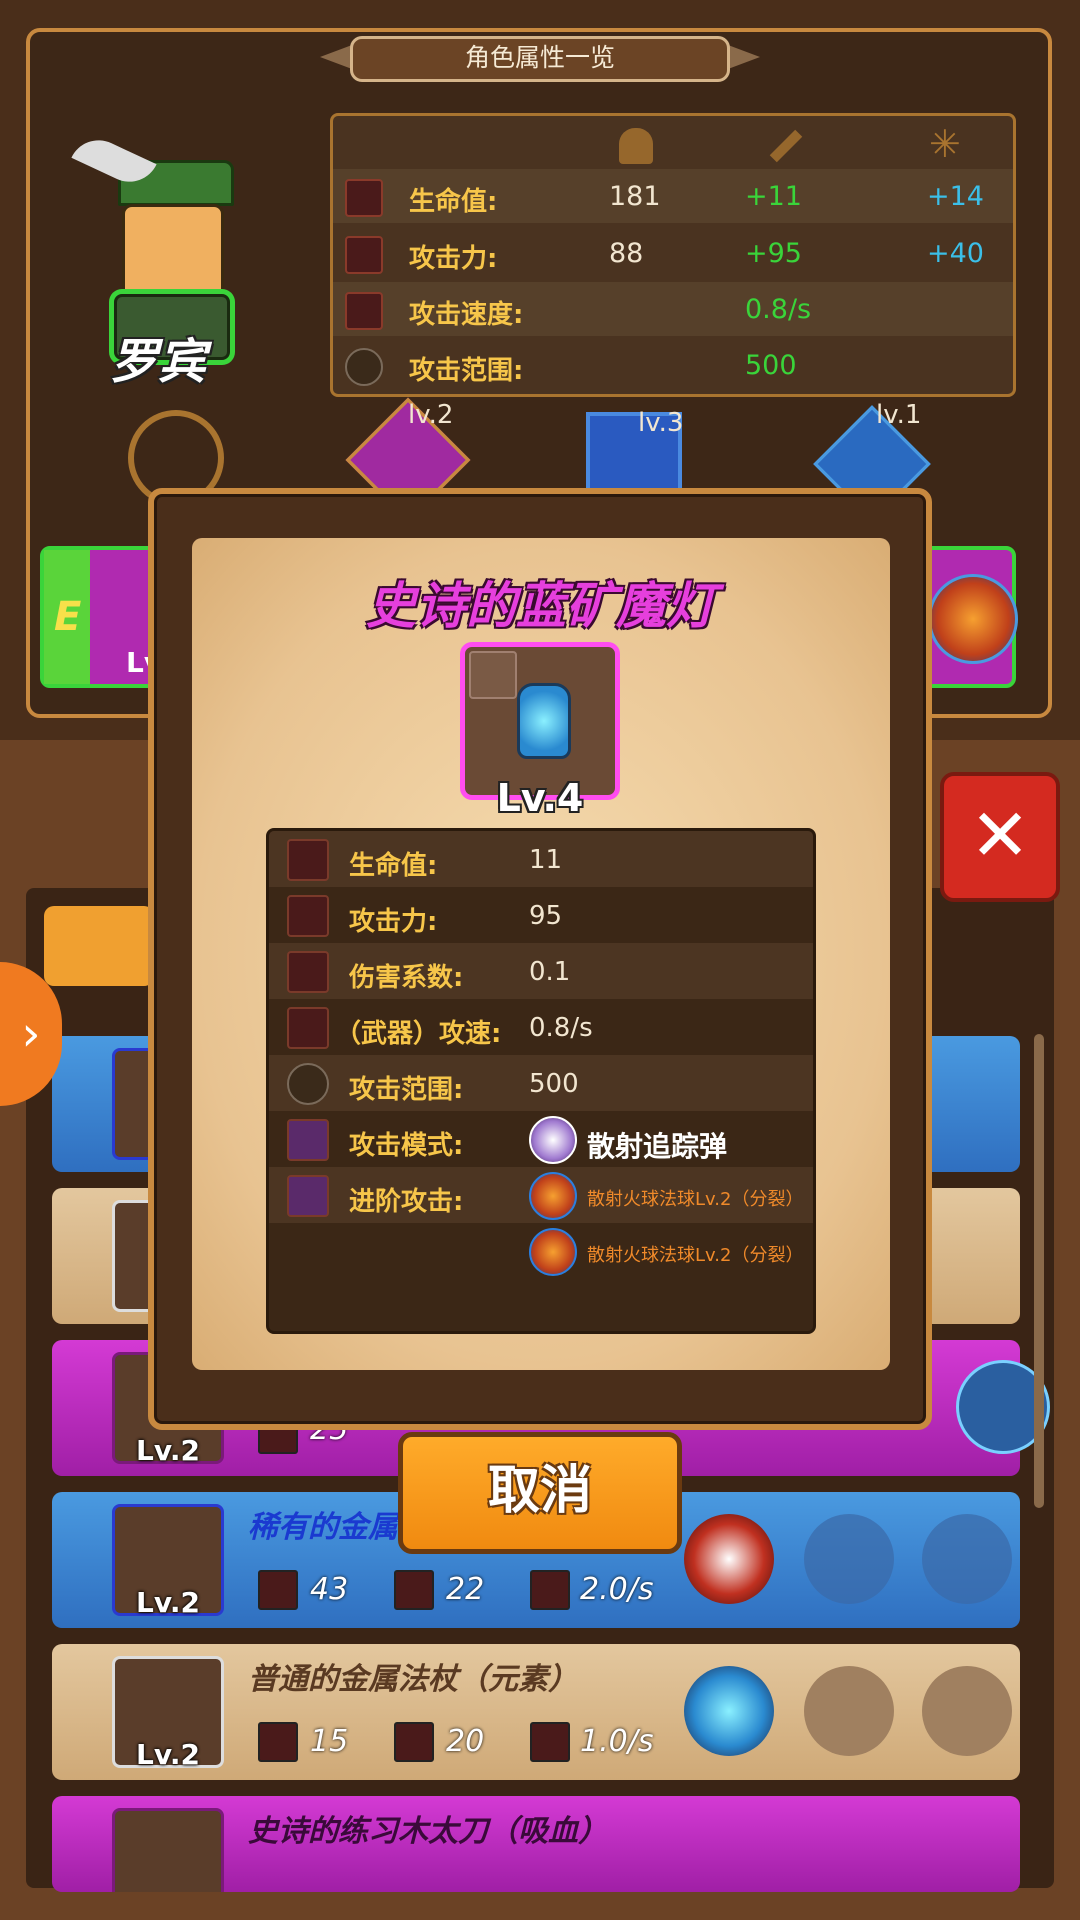 The height and width of the screenshot is (1920, 1080). Describe the element at coordinates (554, 1084) in the screenshot. I see `detail-value: 500` at that location.